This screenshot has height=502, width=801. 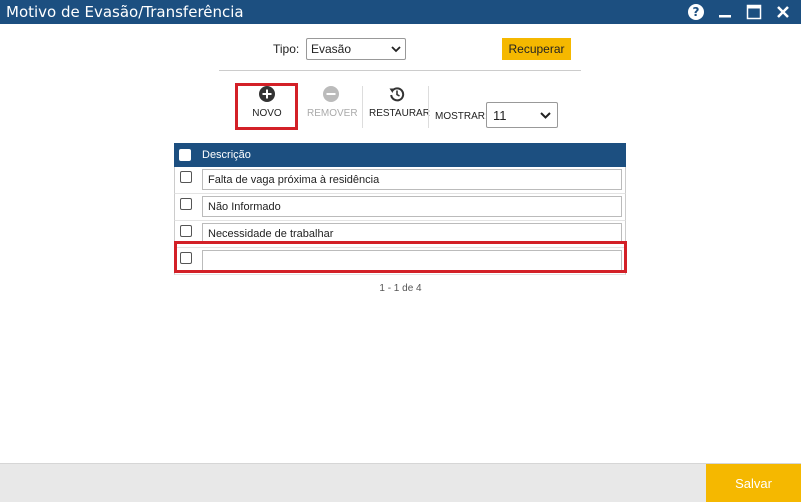 I want to click on maximize-button, so click(x=754, y=12).